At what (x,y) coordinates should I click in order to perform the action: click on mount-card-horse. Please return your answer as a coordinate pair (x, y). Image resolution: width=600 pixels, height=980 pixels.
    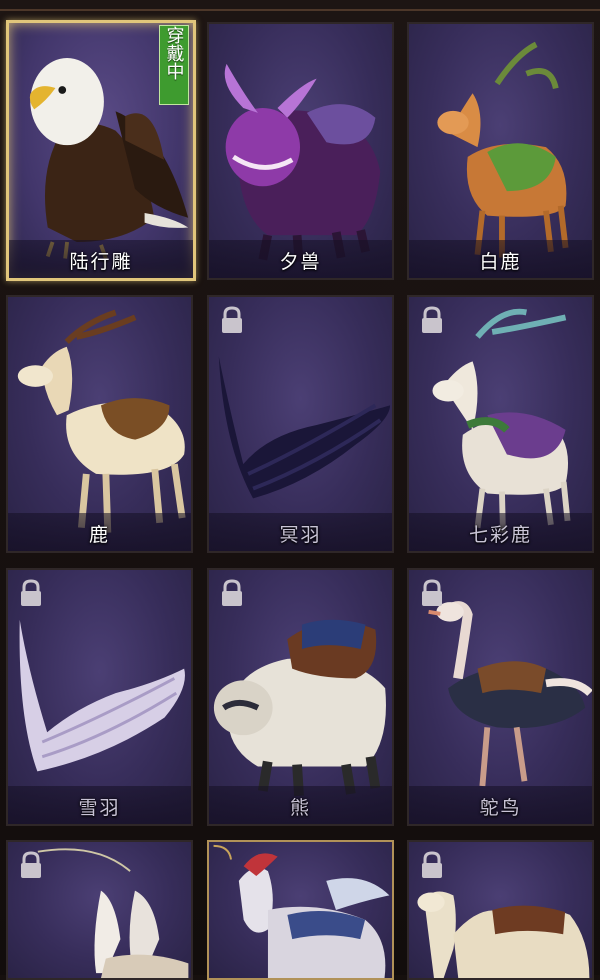
    Looking at the image, I should click on (300, 910).